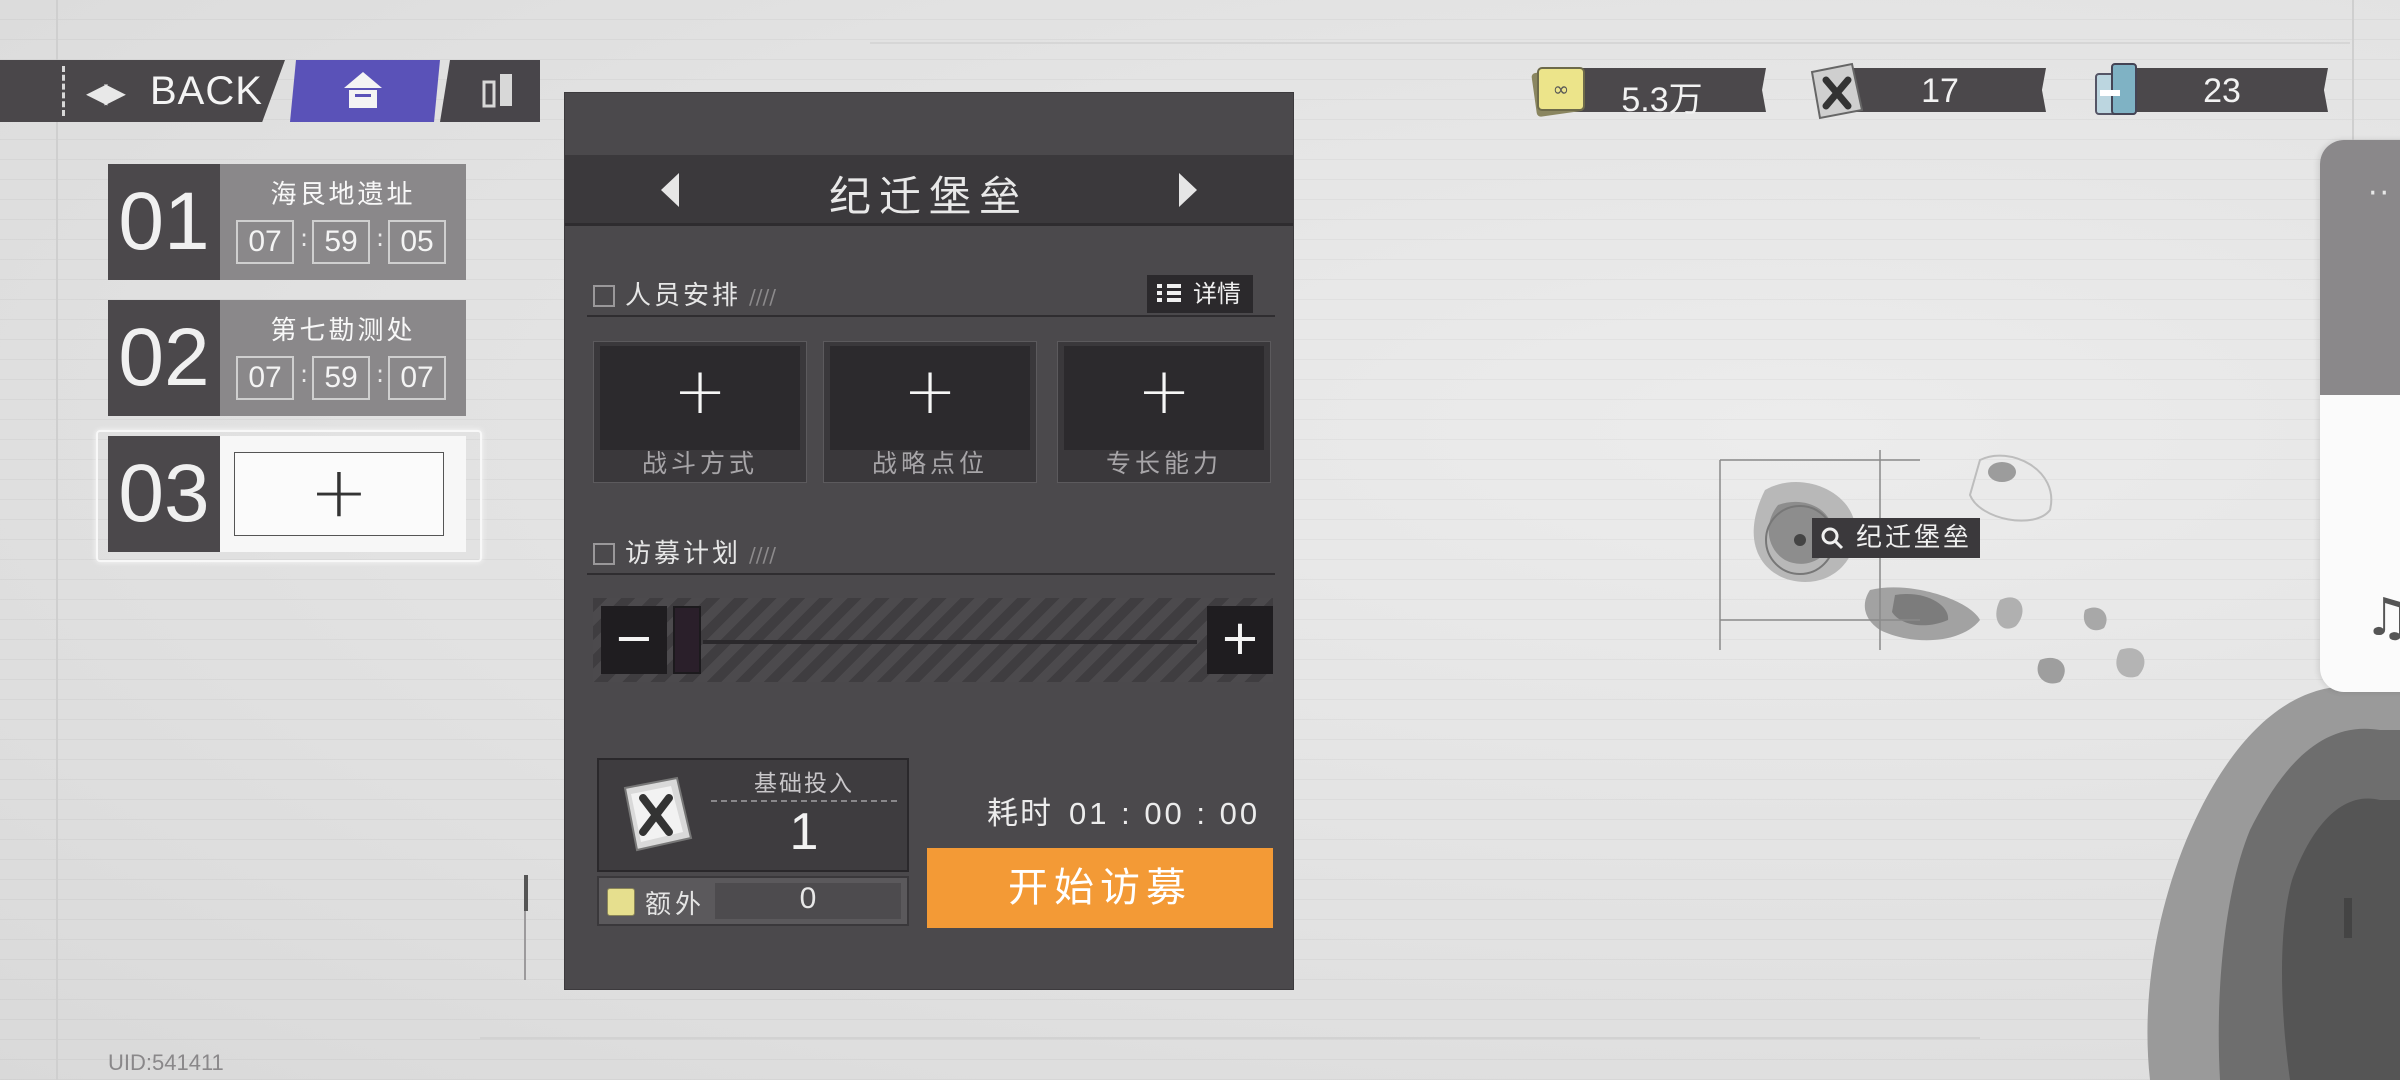 This screenshot has width=2400, height=1080. I want to click on currency-gold: ∞ 5.3万, so click(1647, 93).